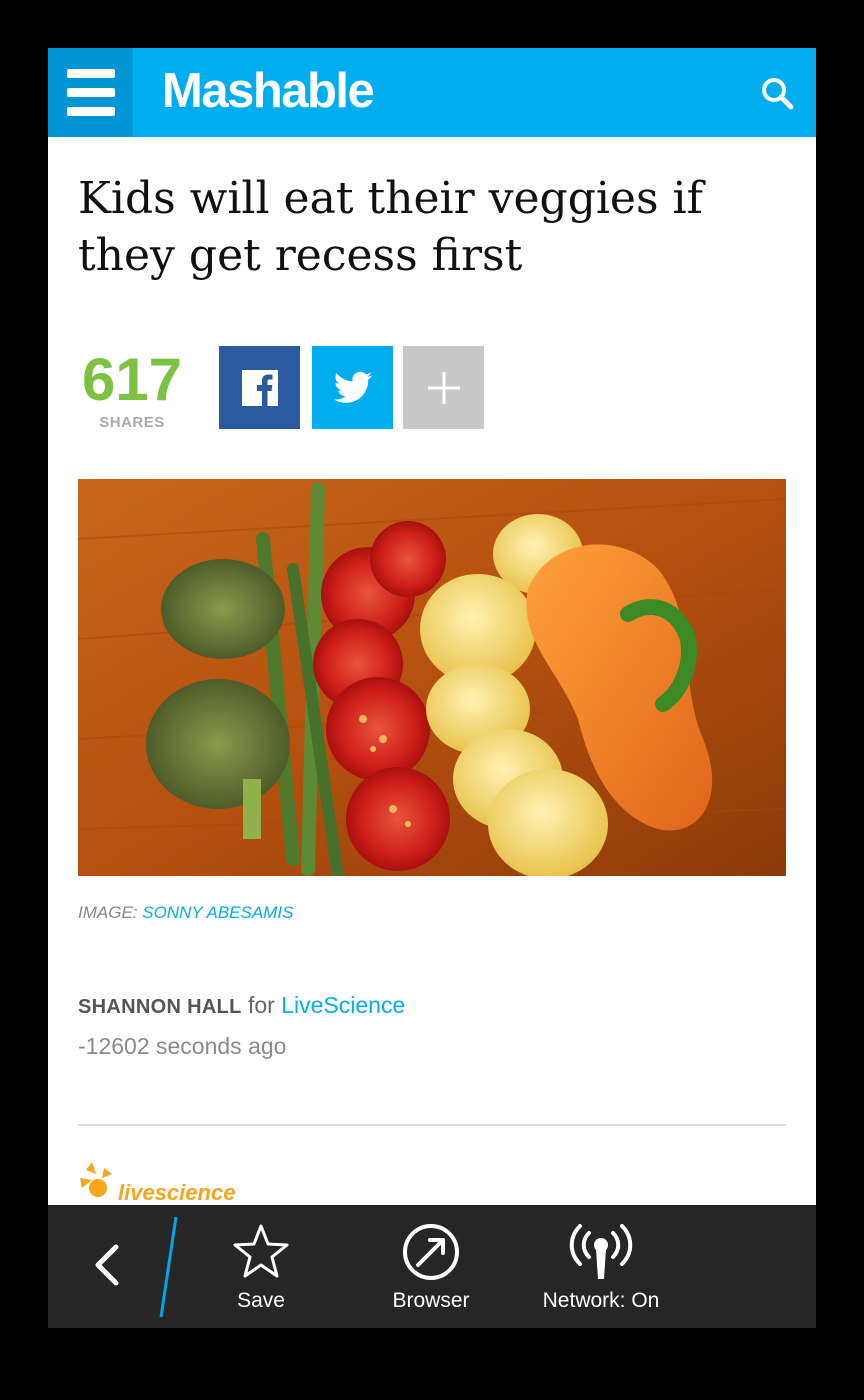  Describe the element at coordinates (108, 912) in the screenshot. I see `image-caption-prefix: IMAGE:` at that location.